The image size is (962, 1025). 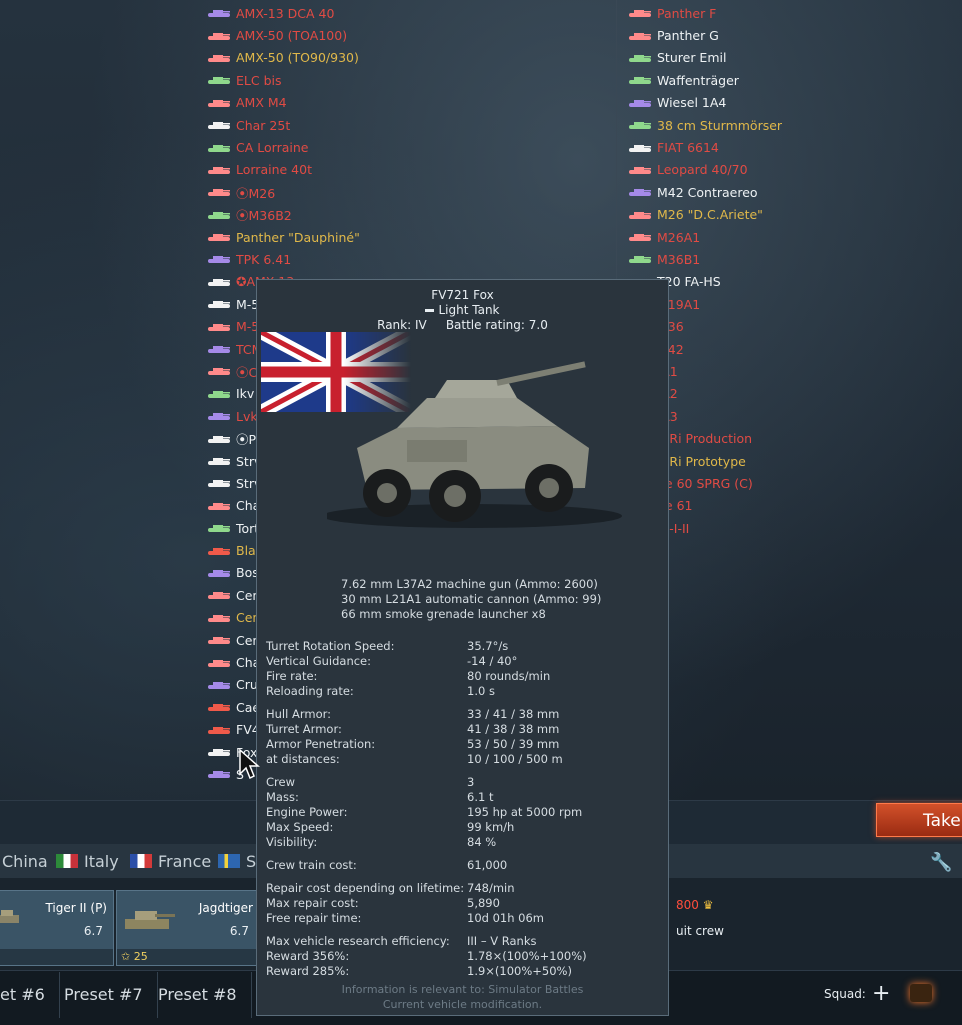 What do you see at coordinates (513, 714) in the screenshot?
I see `stat-value: 33 / 41 / 38 mm` at bounding box center [513, 714].